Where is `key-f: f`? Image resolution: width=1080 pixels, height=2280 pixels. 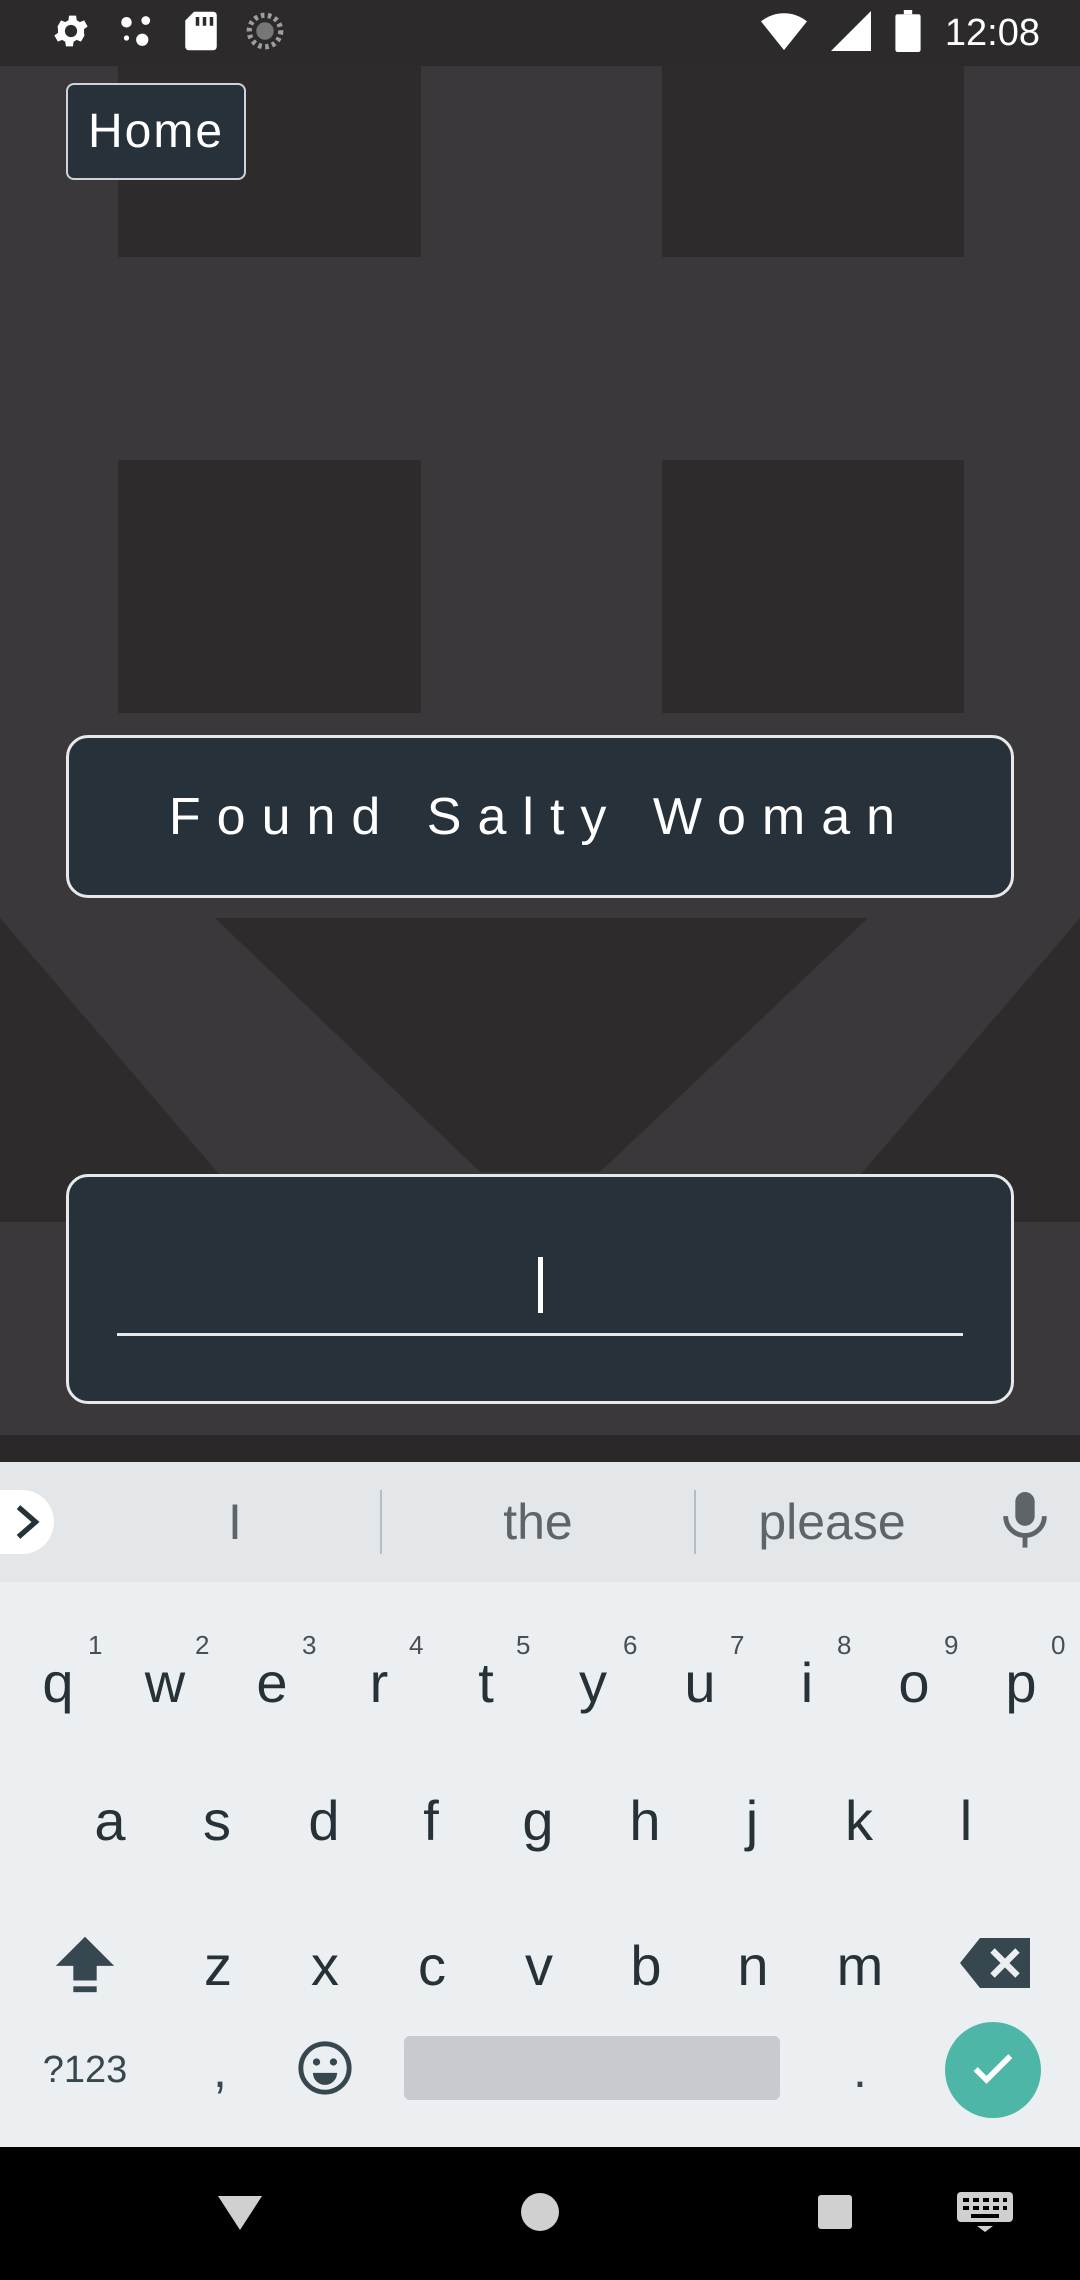
key-f: f is located at coordinates (431, 1820).